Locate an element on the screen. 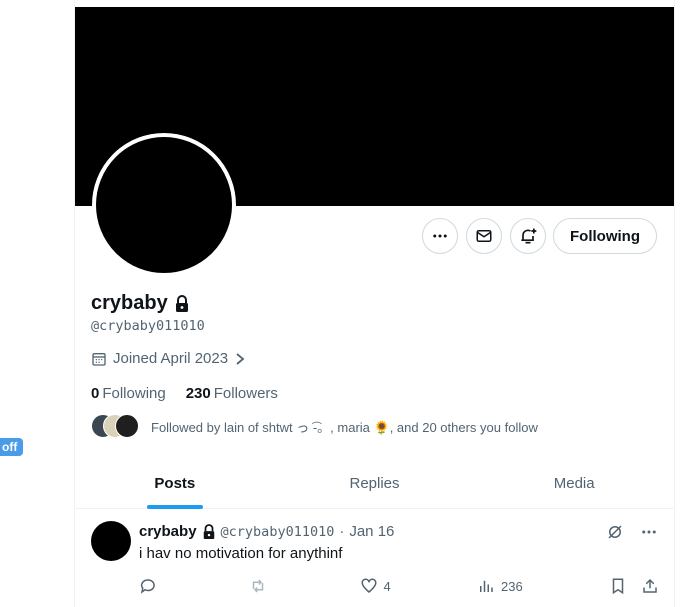  heart-icon is located at coordinates (369, 585).